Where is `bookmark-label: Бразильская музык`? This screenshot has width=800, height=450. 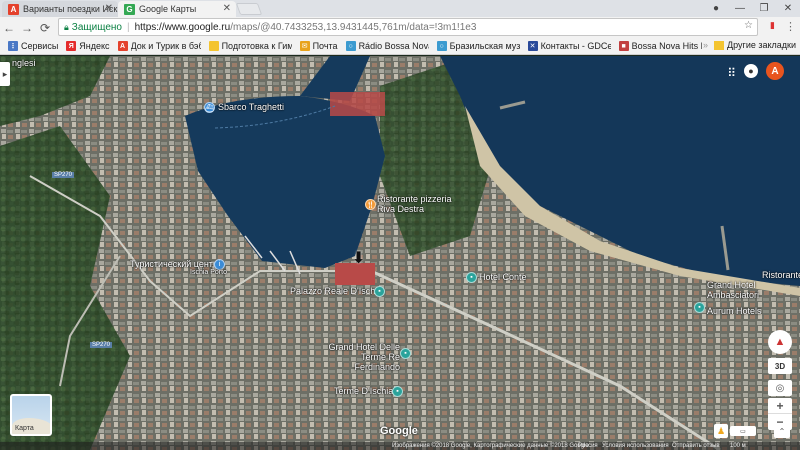
bookmark-label: Бразильская музык is located at coordinates (484, 46).